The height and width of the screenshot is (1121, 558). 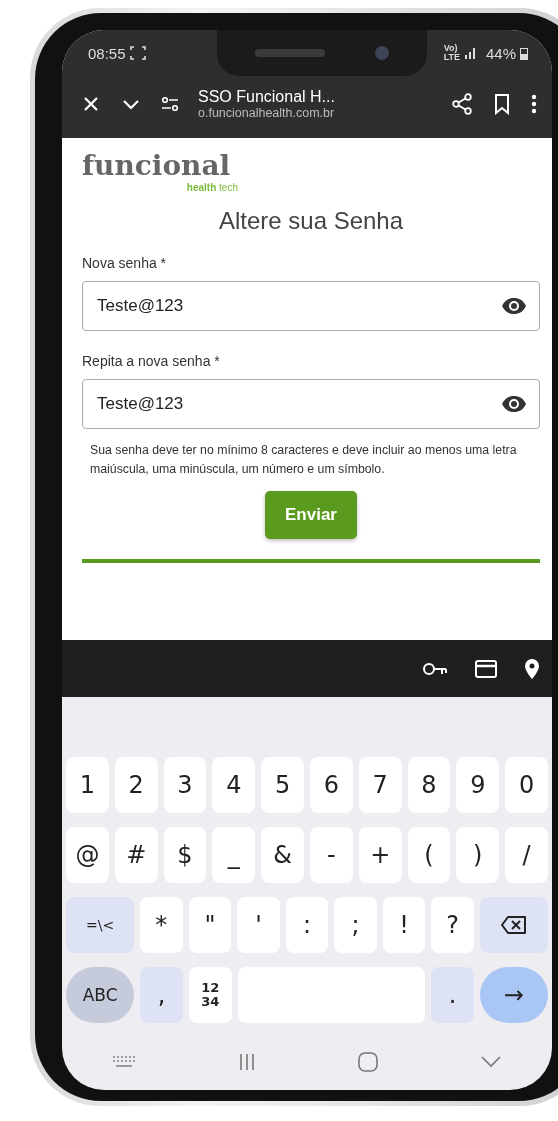 What do you see at coordinates (282, 785) in the screenshot?
I see `key: 5` at bounding box center [282, 785].